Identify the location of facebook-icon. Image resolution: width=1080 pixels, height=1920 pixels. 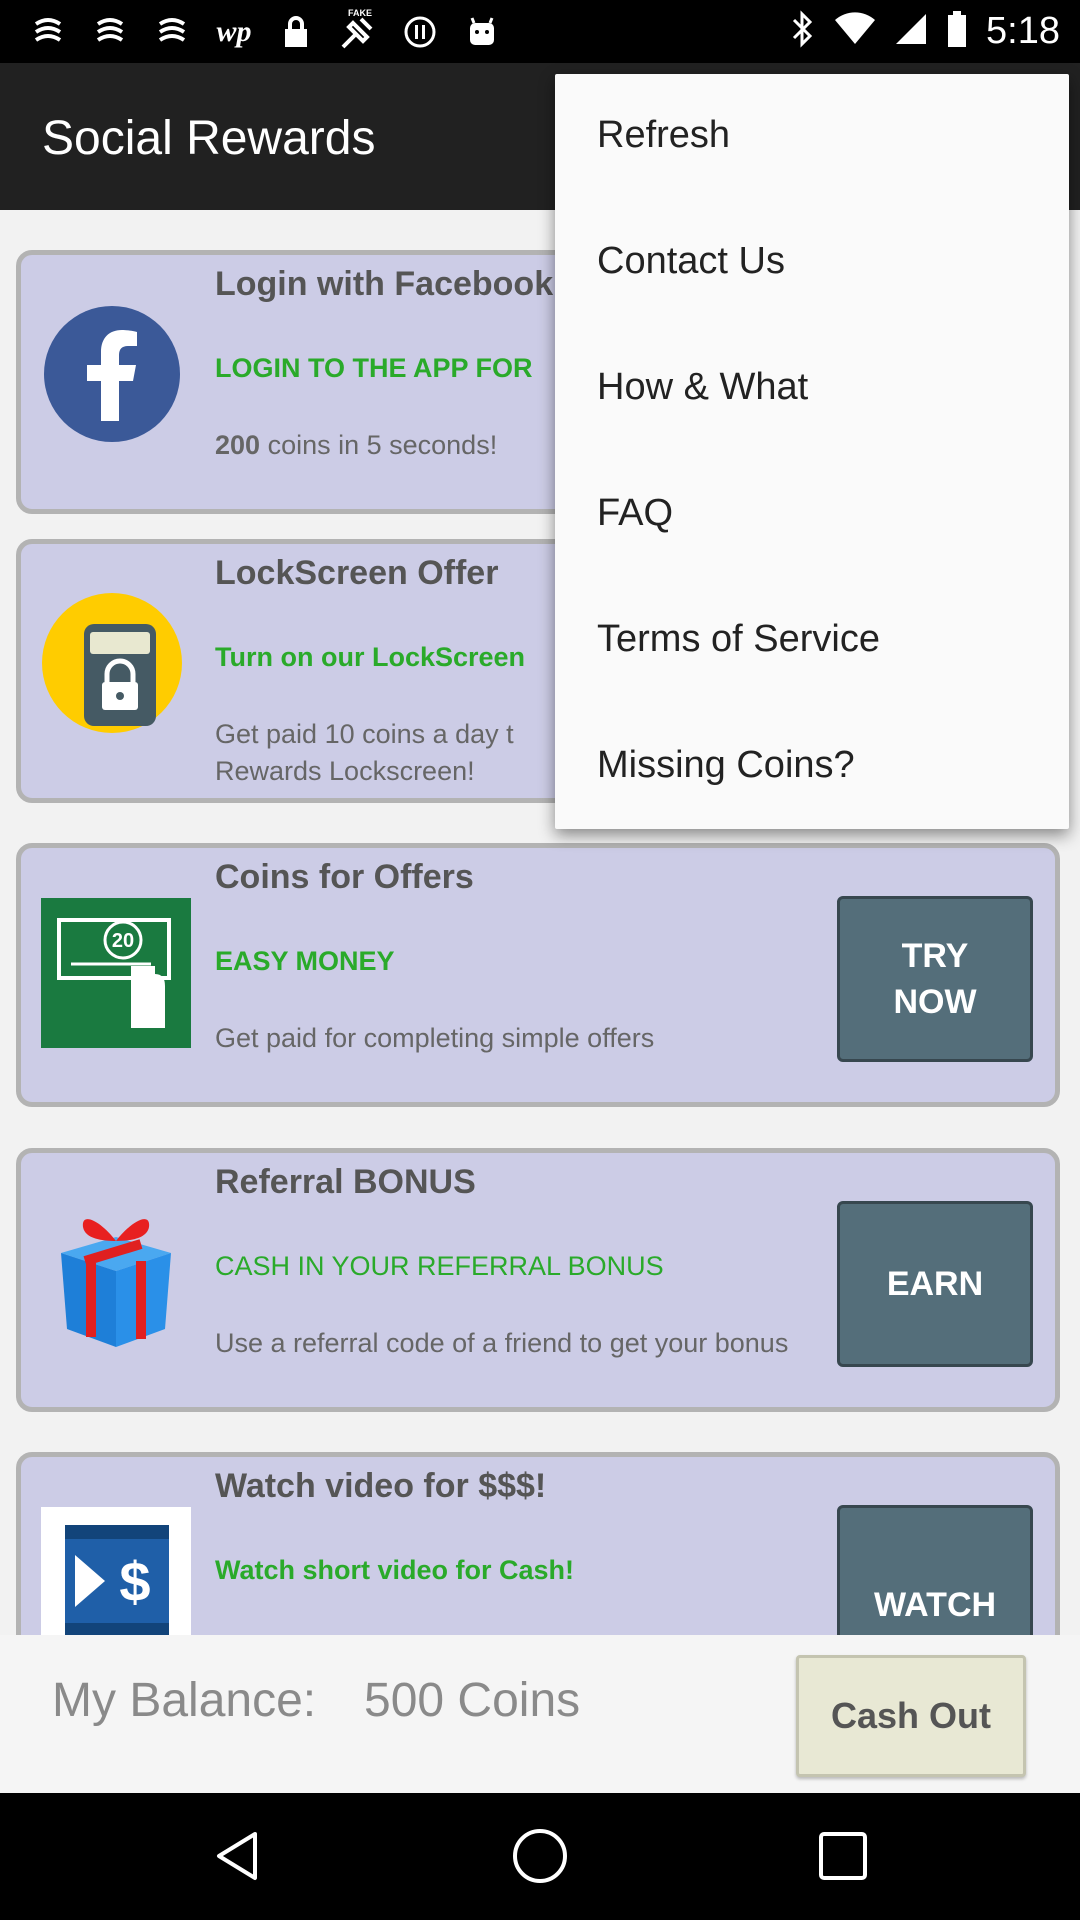
(116, 378).